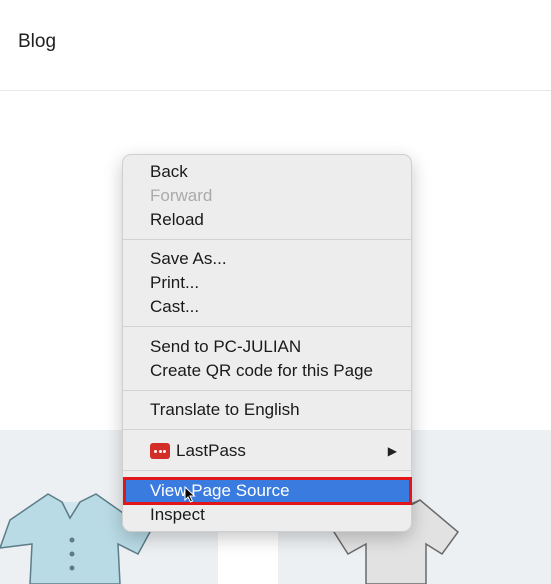  Describe the element at coordinates (267, 515) in the screenshot. I see `menu-item-inspect: Inspect` at that location.